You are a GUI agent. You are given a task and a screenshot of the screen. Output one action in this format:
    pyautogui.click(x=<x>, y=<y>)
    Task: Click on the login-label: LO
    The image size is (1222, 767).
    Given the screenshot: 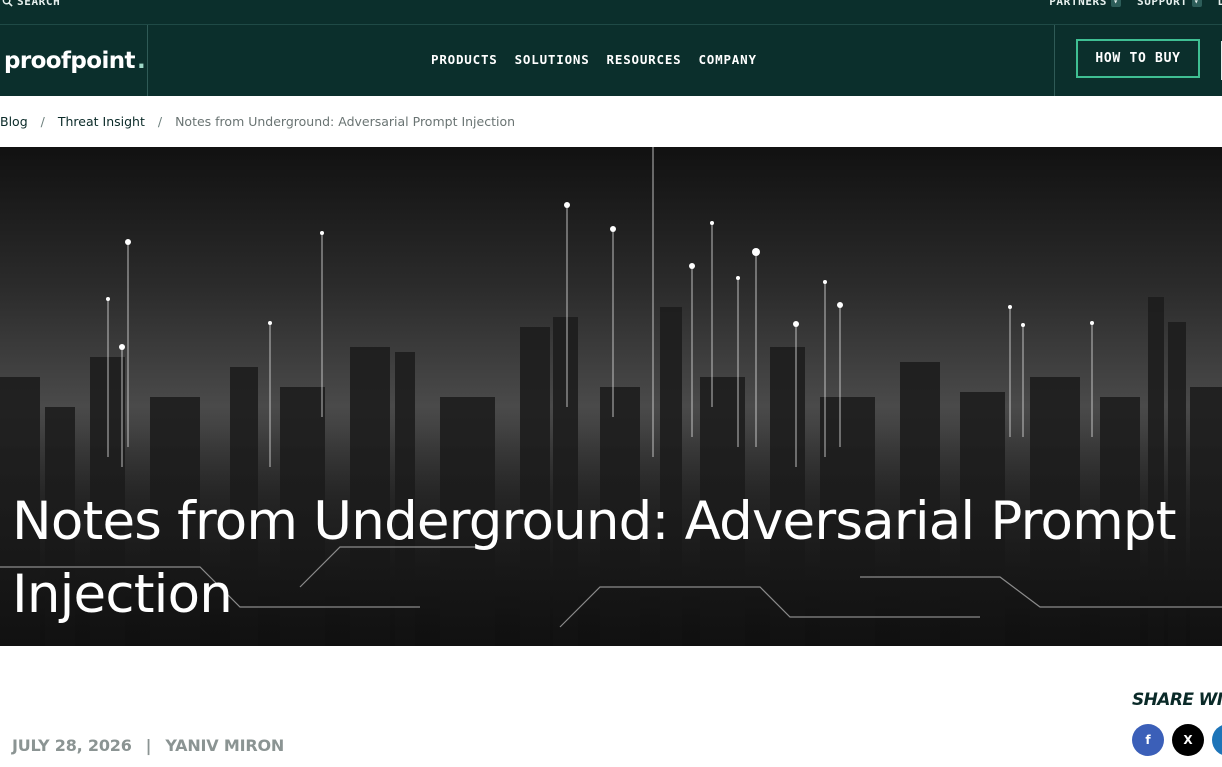 What is the action you would take?
    pyautogui.click(x=1219, y=4)
    